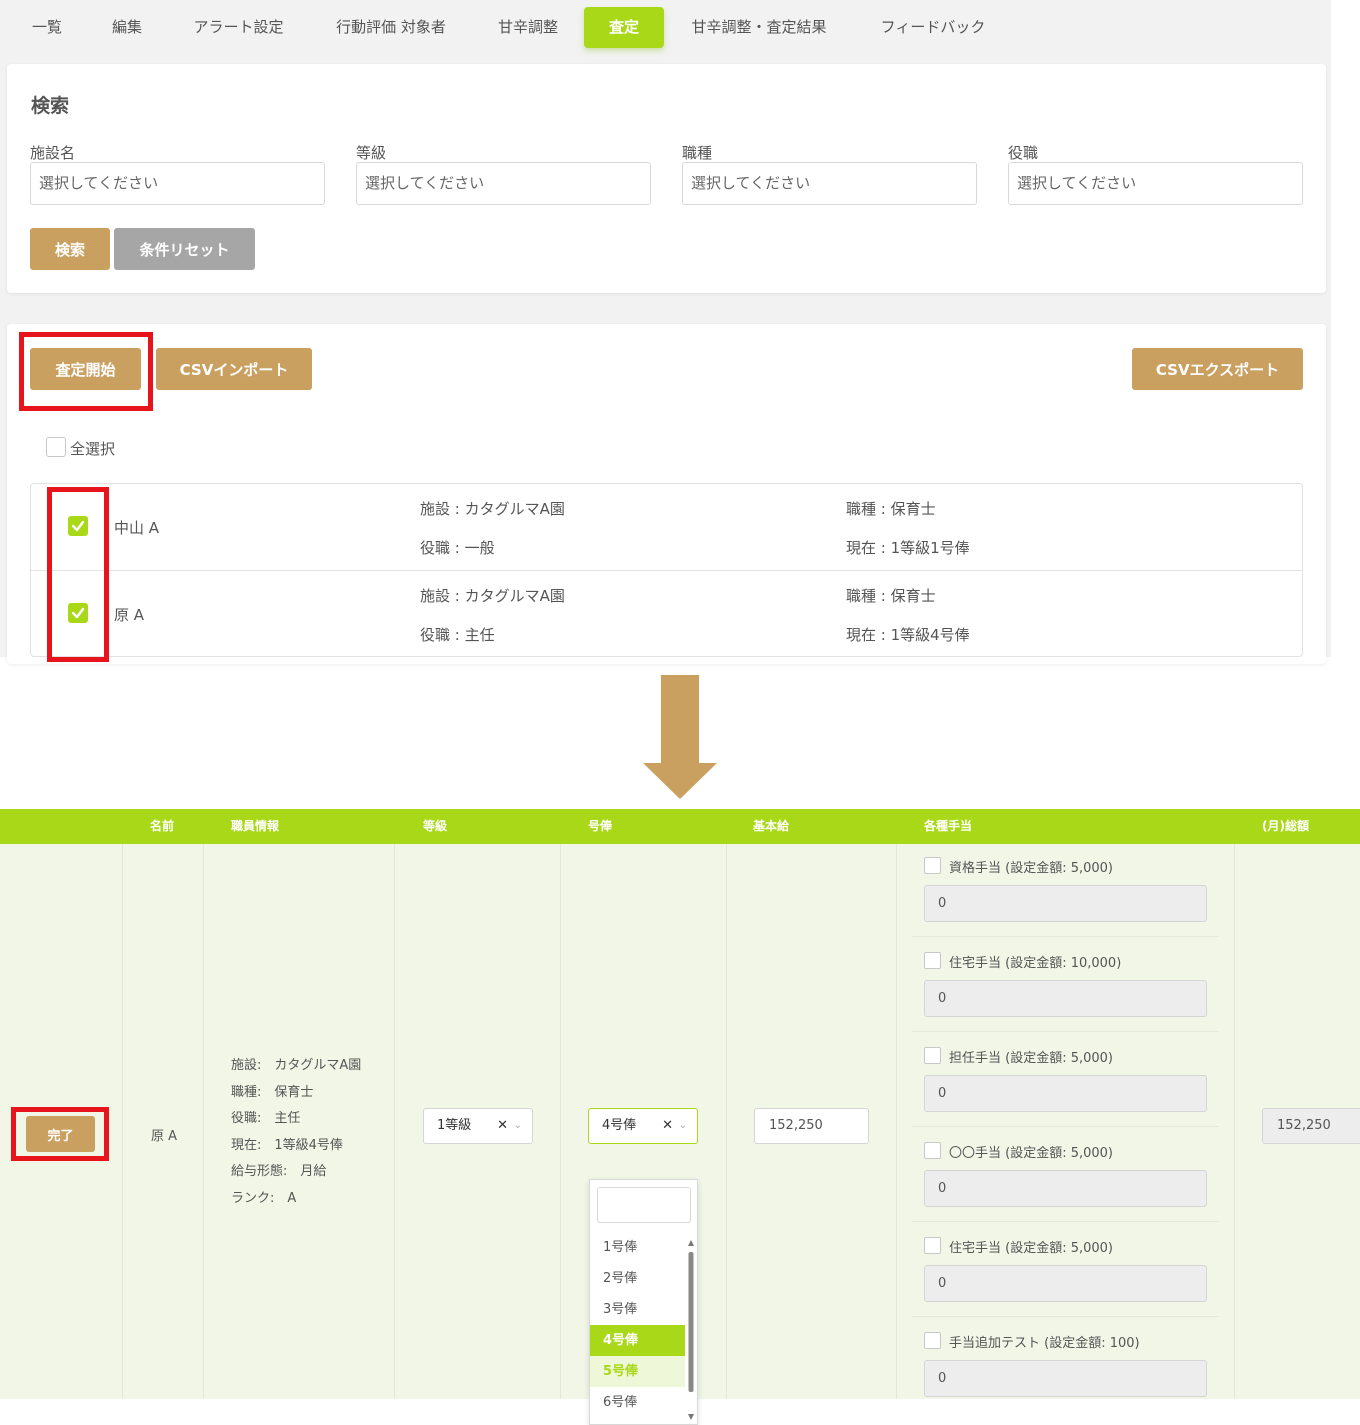 The width and height of the screenshot is (1360, 1425). I want to click on info-job: 職種: 保育士, so click(272, 1092).